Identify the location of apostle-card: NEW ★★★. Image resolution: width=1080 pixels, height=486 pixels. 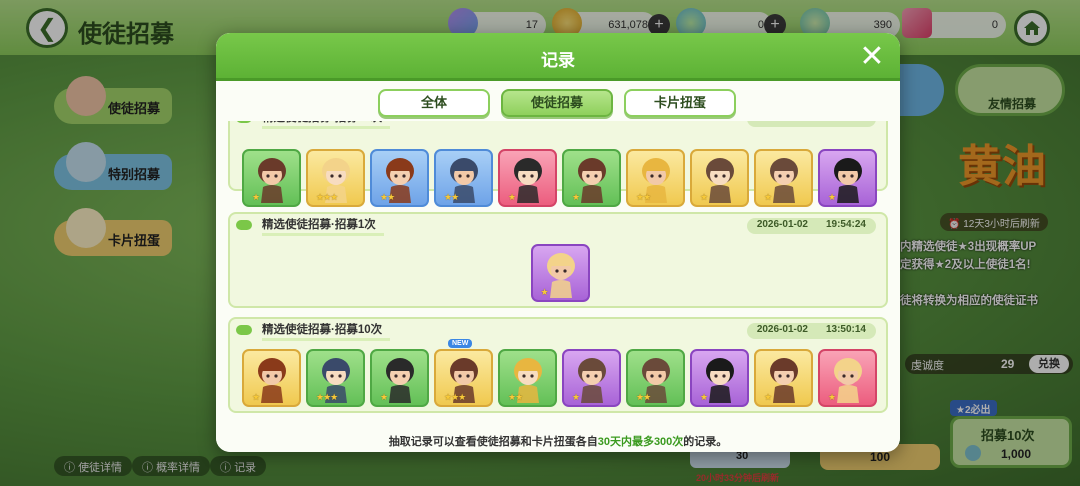
(463, 373).